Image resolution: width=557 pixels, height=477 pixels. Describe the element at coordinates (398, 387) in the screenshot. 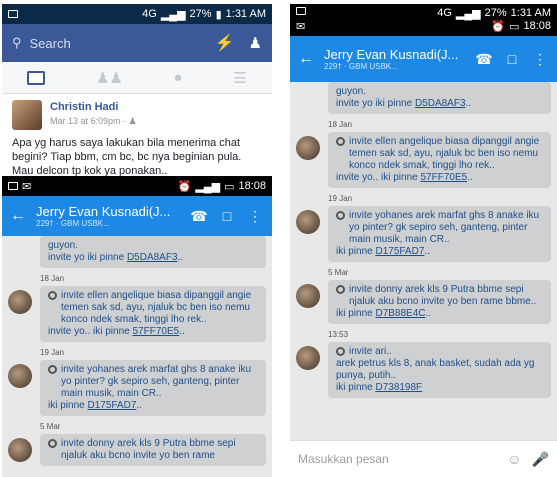

I see `pin-link: D738198F` at that location.